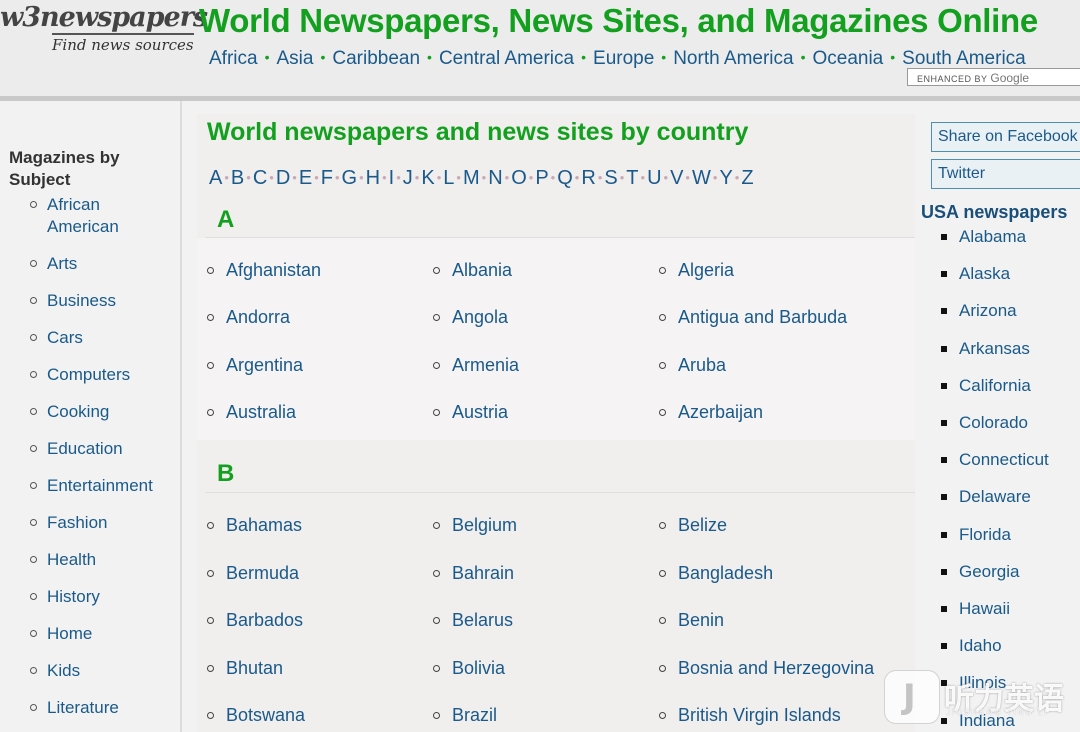 The image size is (1080, 732). What do you see at coordinates (392, 178) in the screenshot?
I see `alpha-link-i: I` at bounding box center [392, 178].